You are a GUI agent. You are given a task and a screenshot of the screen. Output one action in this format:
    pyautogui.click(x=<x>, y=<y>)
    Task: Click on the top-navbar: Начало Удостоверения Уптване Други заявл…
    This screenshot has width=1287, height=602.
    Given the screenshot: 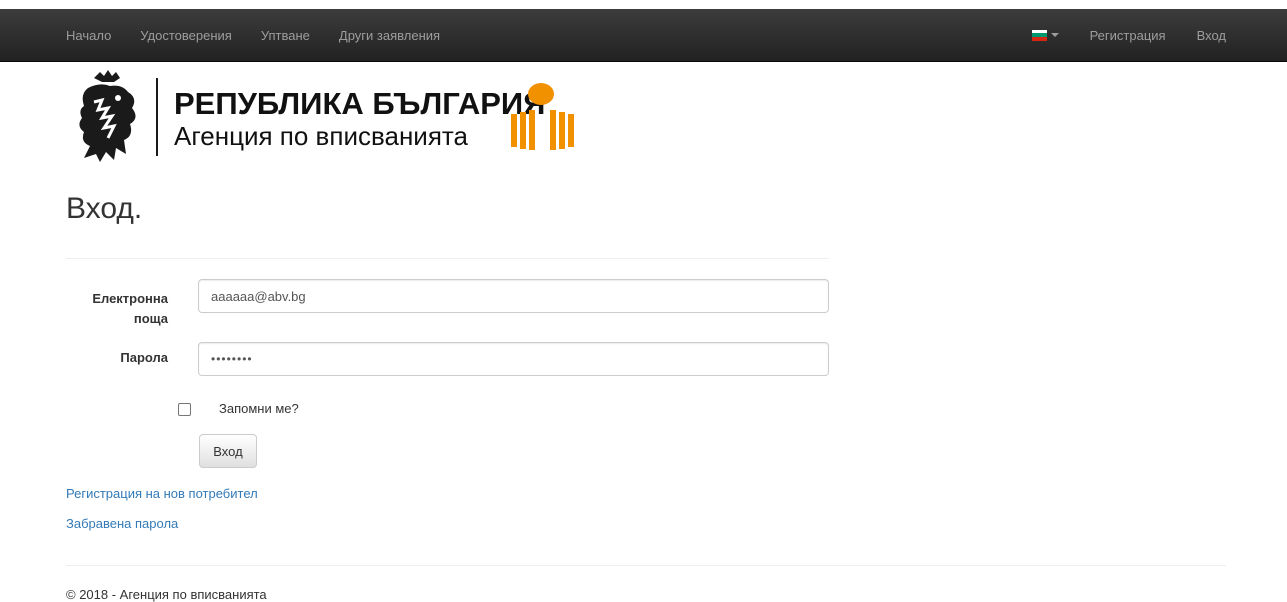 What is the action you would take?
    pyautogui.click(x=643, y=35)
    